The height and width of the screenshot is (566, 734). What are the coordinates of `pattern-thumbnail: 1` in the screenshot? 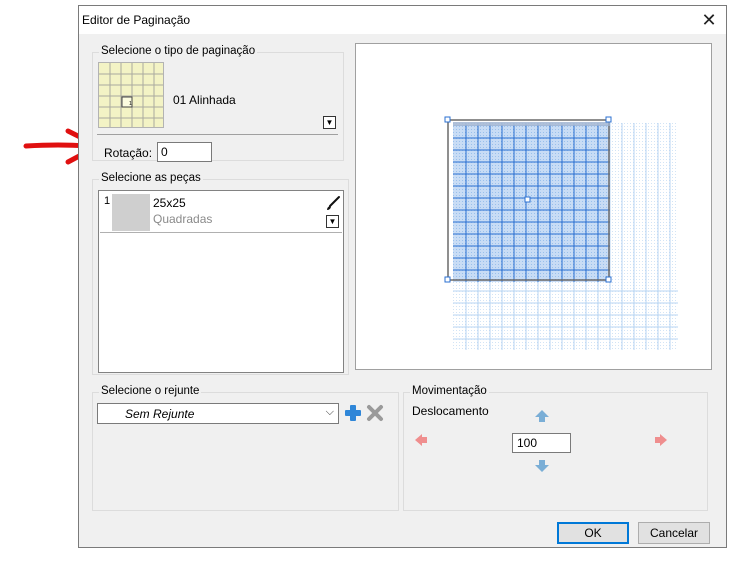 It's located at (131, 95).